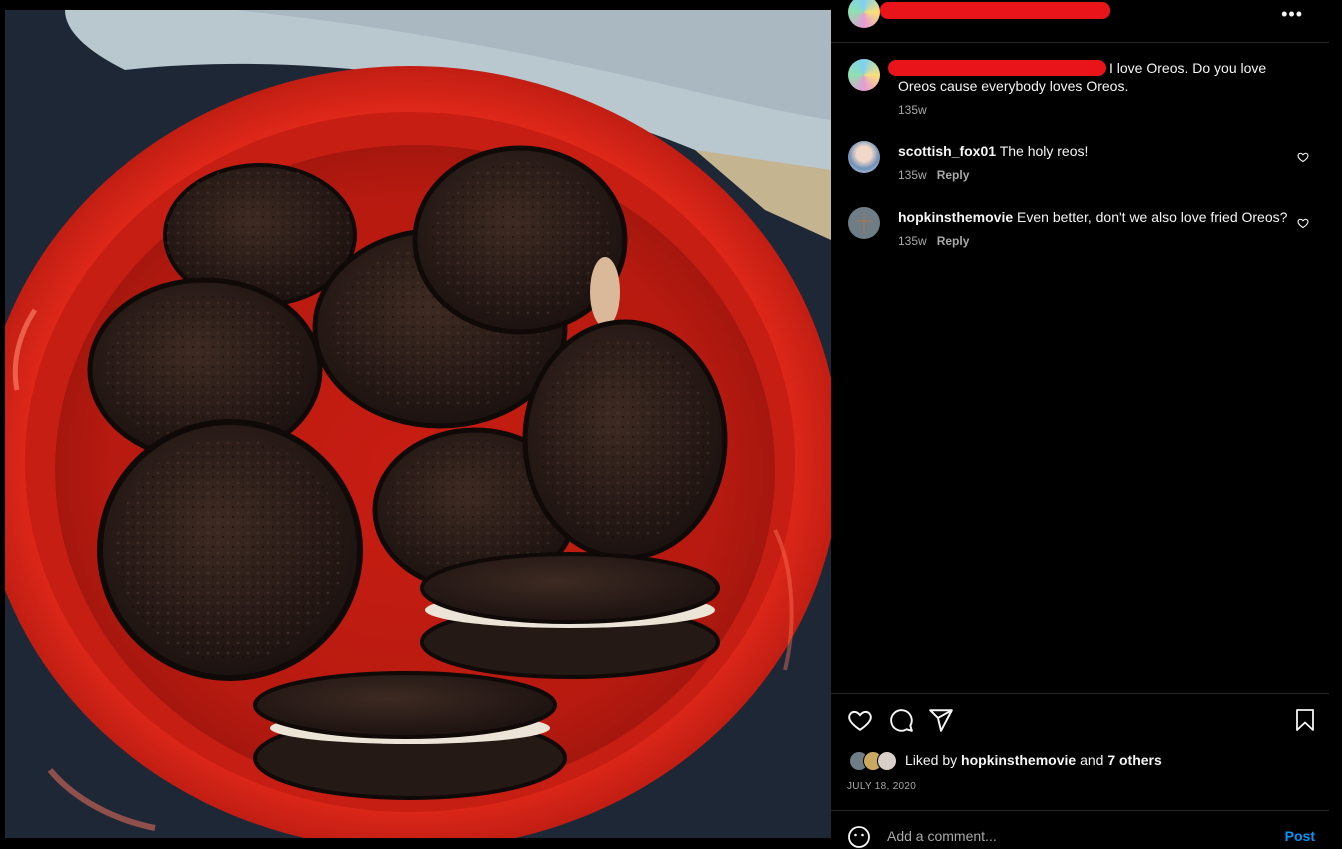  Describe the element at coordinates (1335, 420) in the screenshot. I see `scrollbar-track` at that location.